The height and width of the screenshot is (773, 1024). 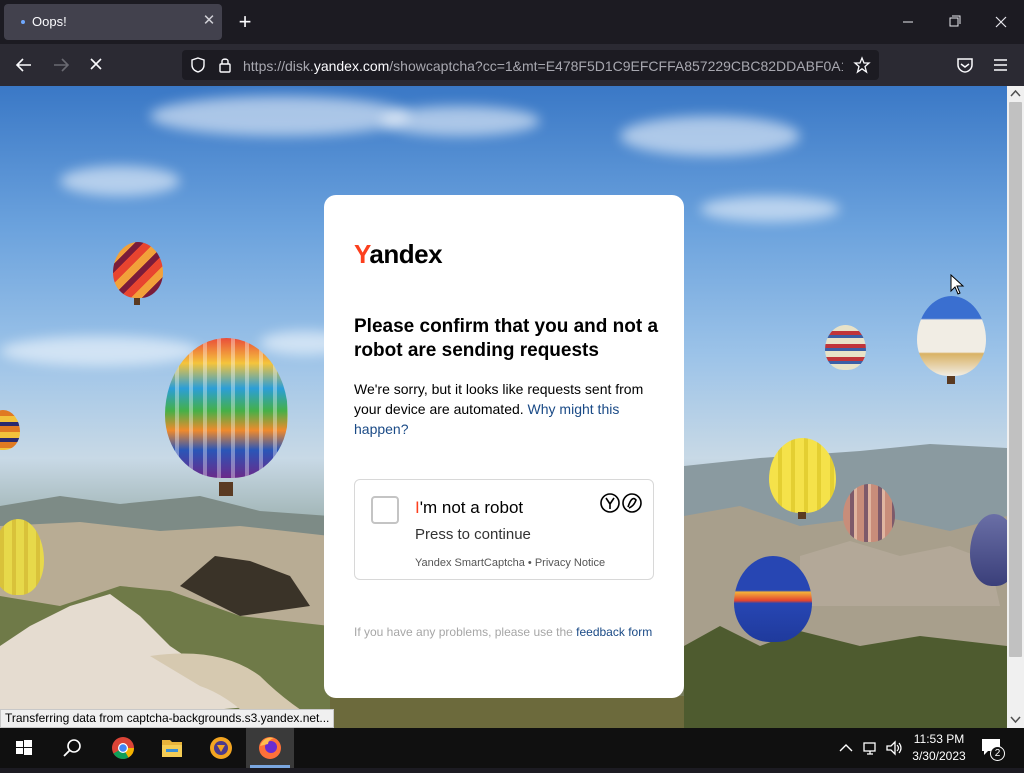 I want to click on not-a-robot-checkbox, so click(x=385, y=510).